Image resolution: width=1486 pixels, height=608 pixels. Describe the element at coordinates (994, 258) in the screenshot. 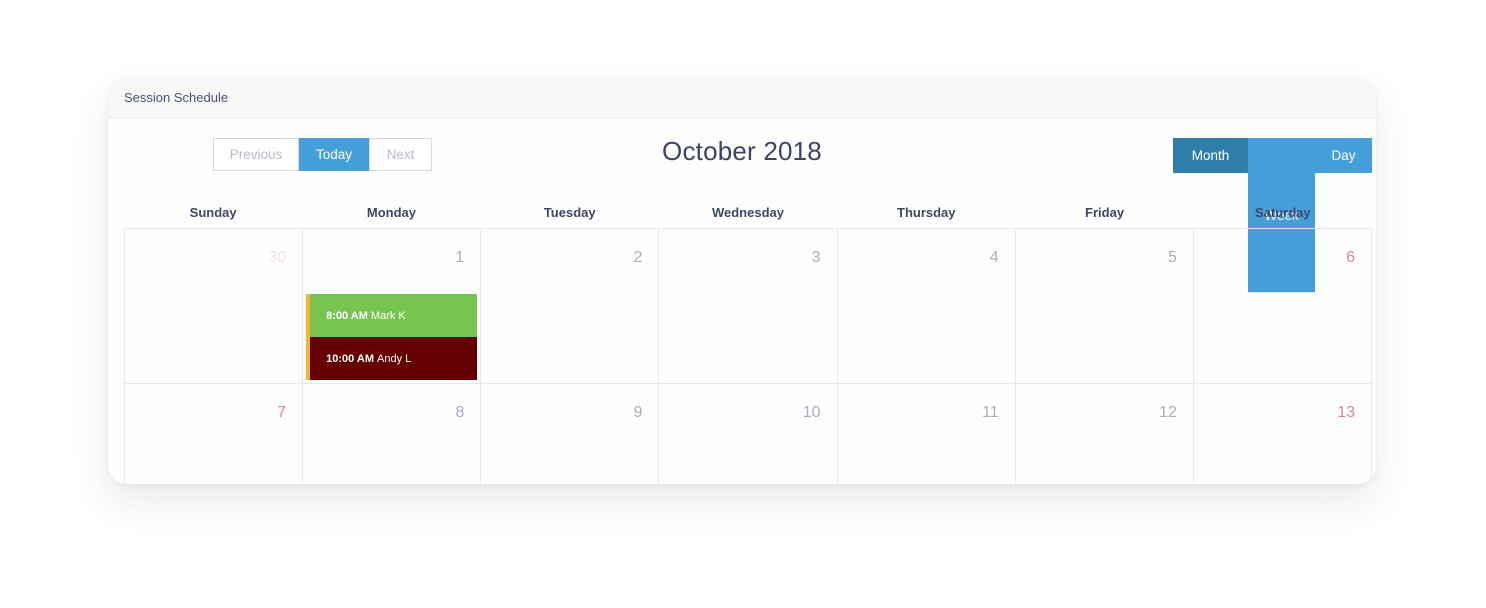

I see `day-number: 4` at that location.